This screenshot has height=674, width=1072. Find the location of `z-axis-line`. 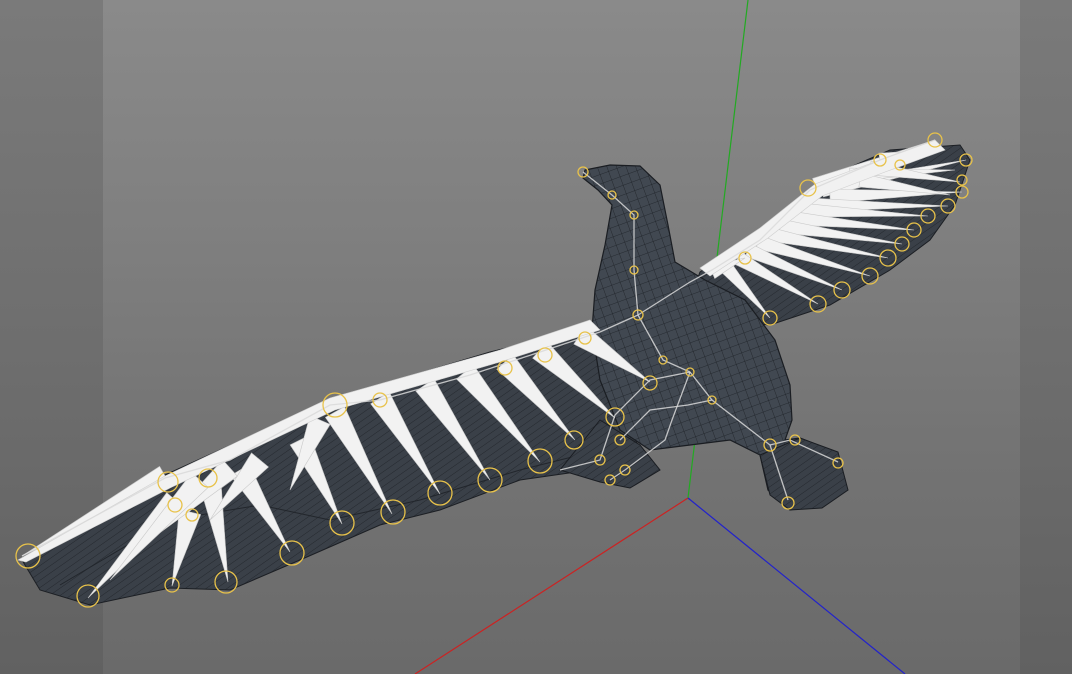

z-axis-line is located at coordinates (796, 585).